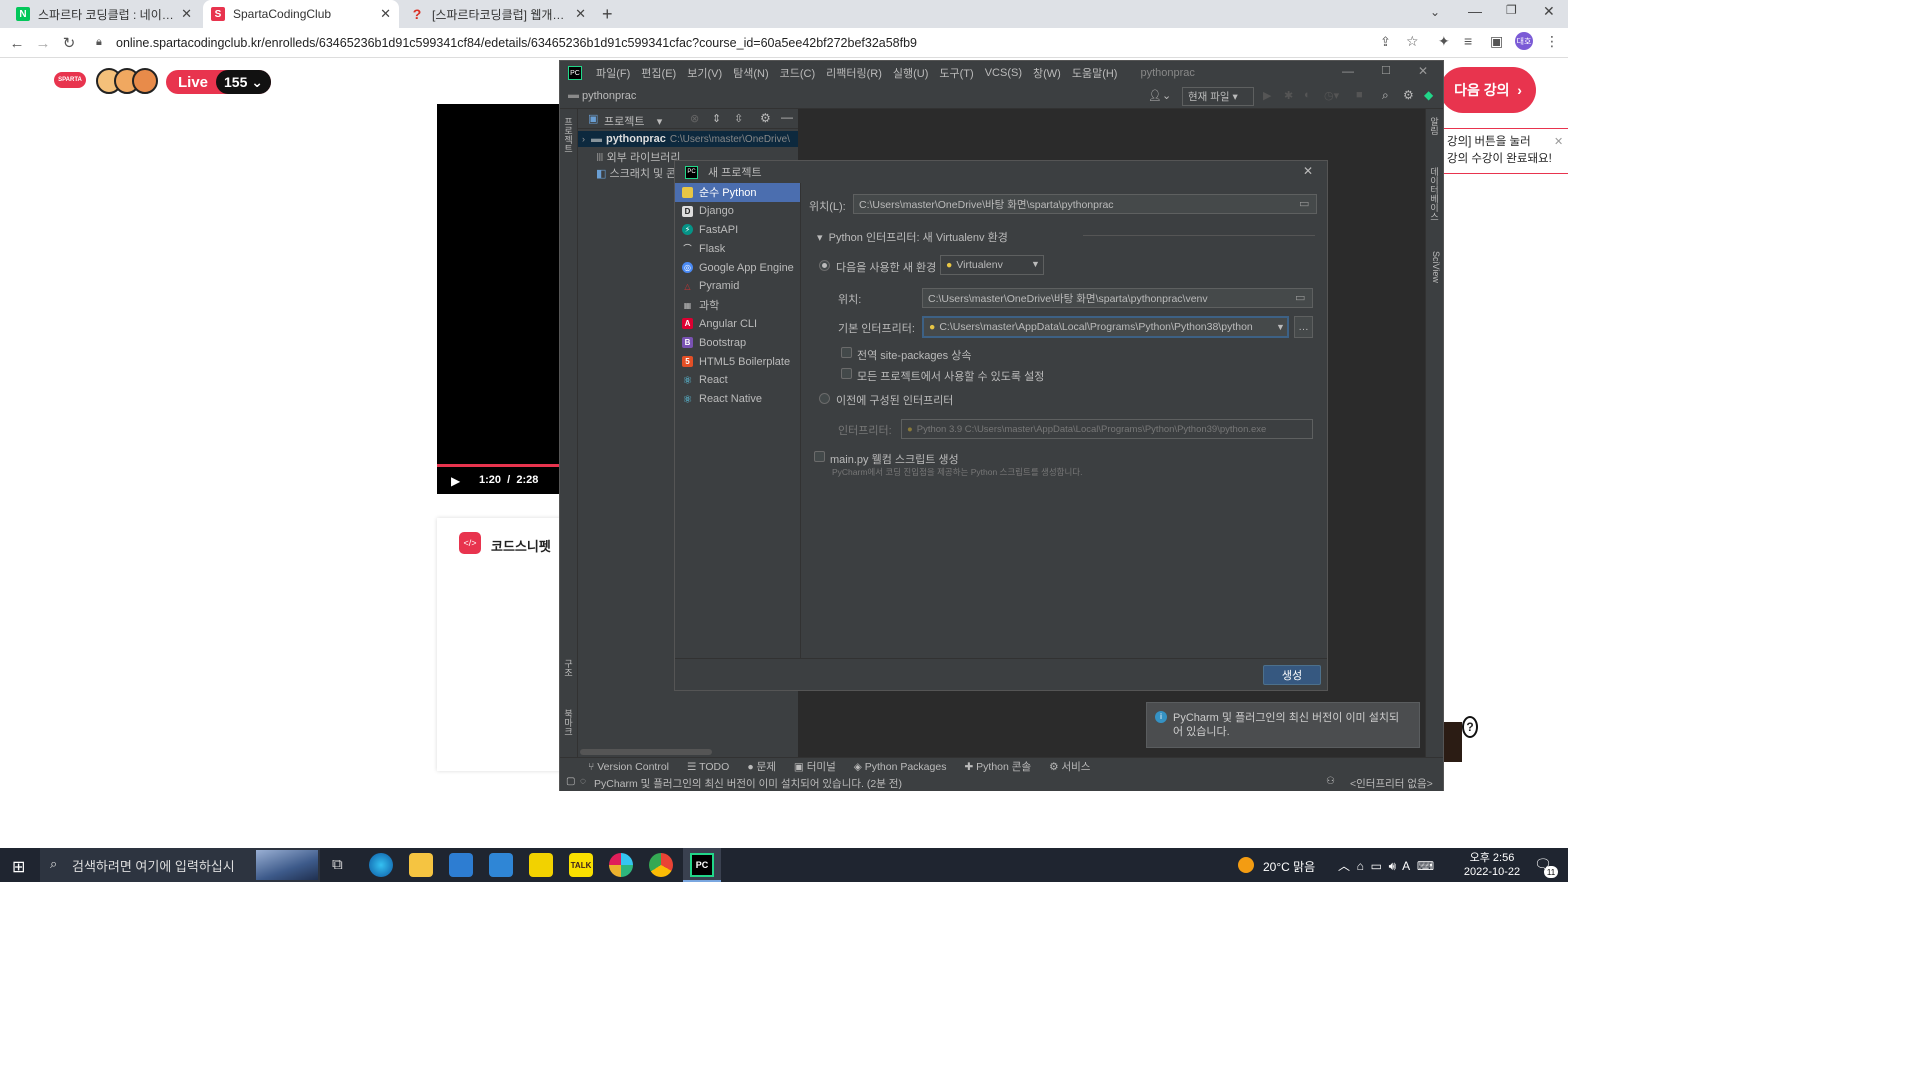  I want to click on chrome-icon, so click(661, 865).